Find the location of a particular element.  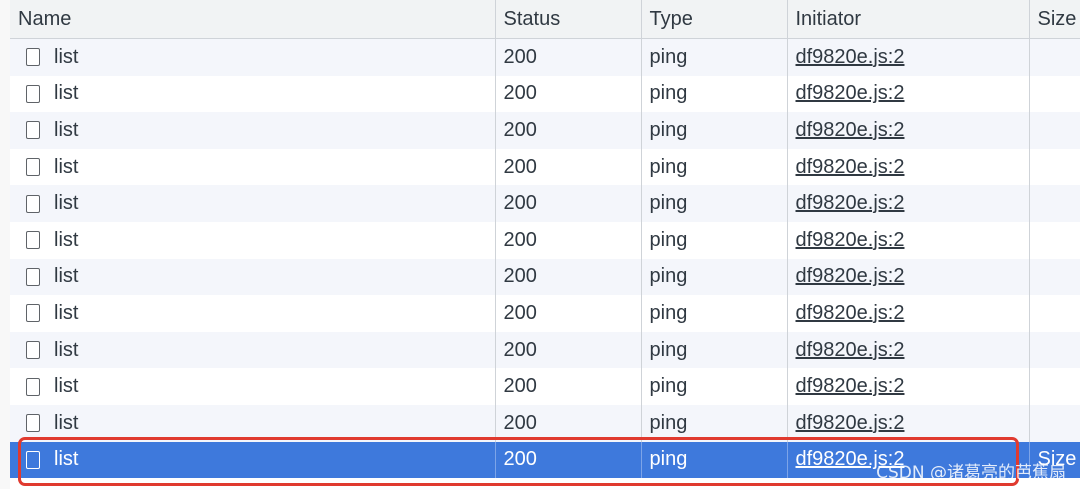

table-row: list 200 ping df9820e.js:2 Size is located at coordinates (545, 460).